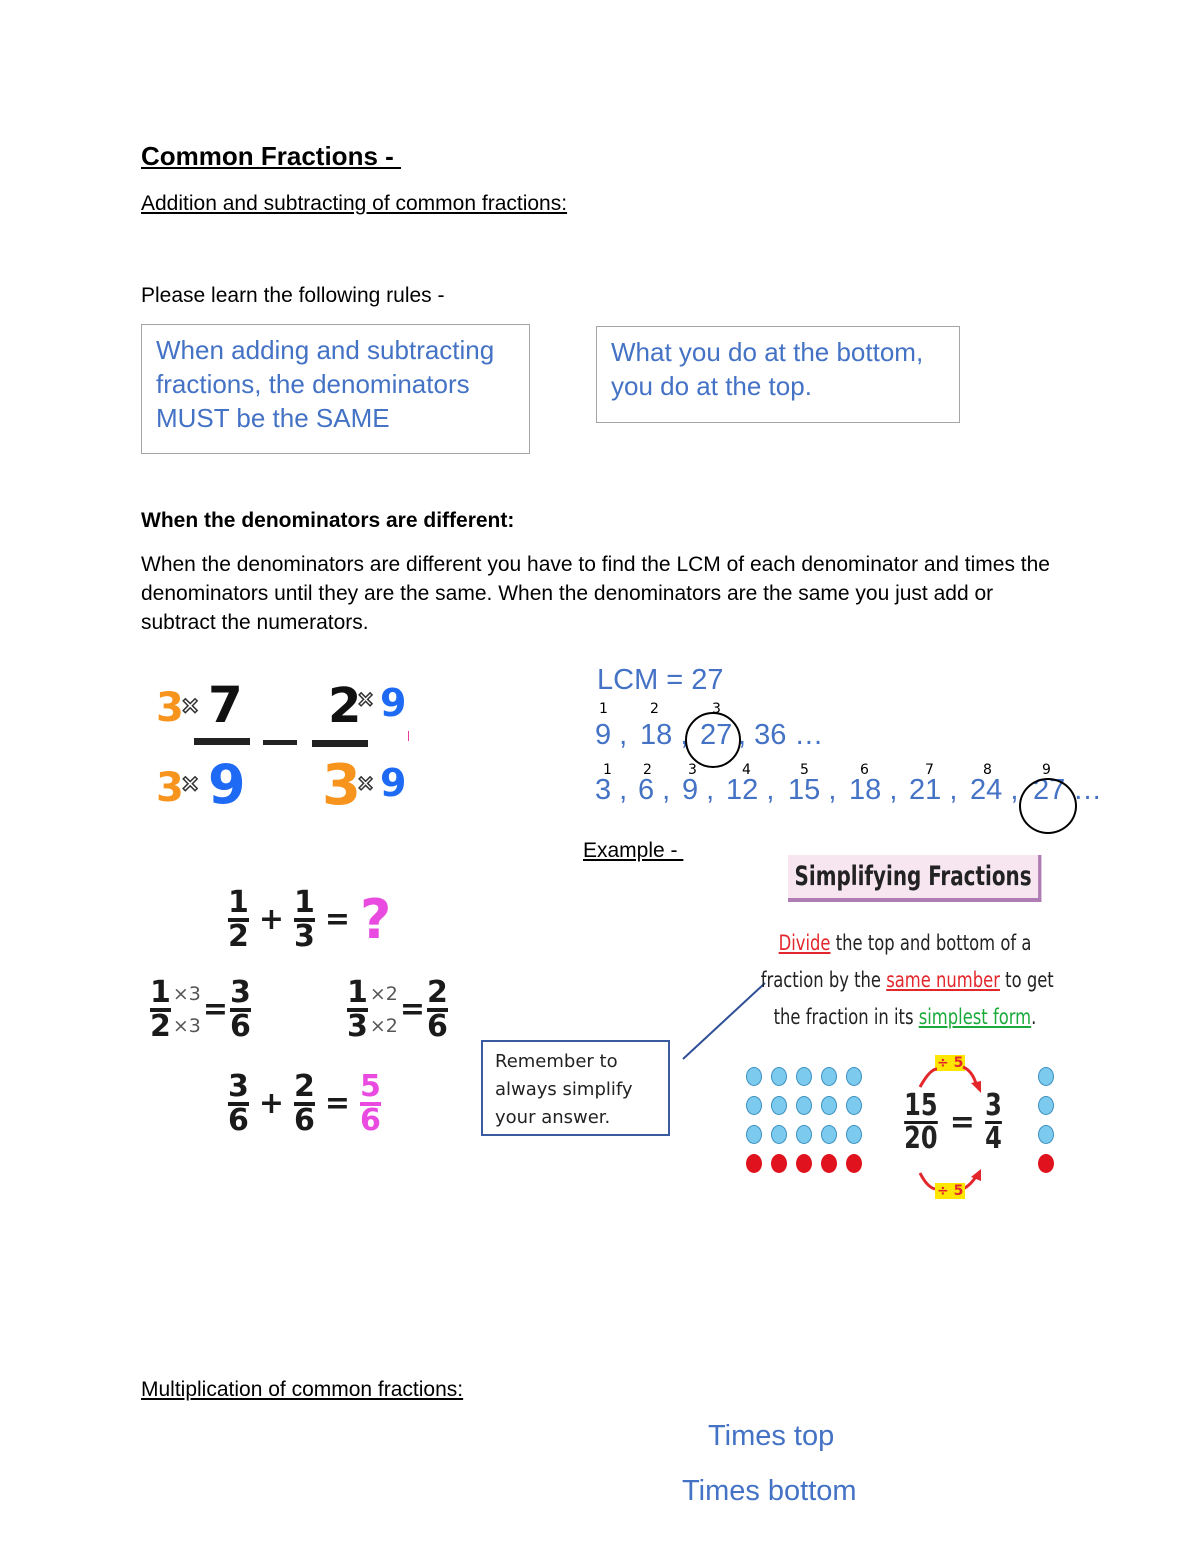 Image resolution: width=1200 pixels, height=1553 pixels. What do you see at coordinates (170, 788) in the screenshot?
I see `left-bottom-multiplier: 3` at bounding box center [170, 788].